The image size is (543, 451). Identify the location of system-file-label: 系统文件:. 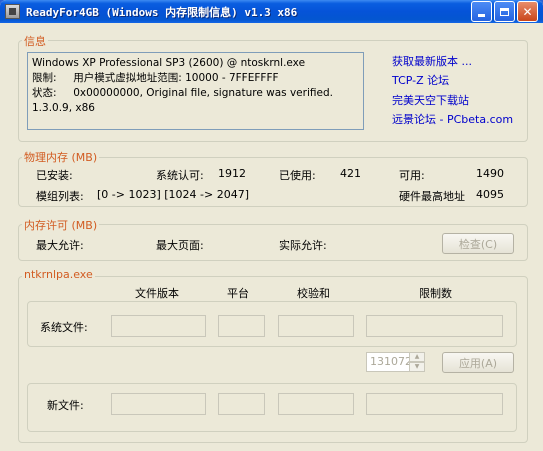
(64, 327).